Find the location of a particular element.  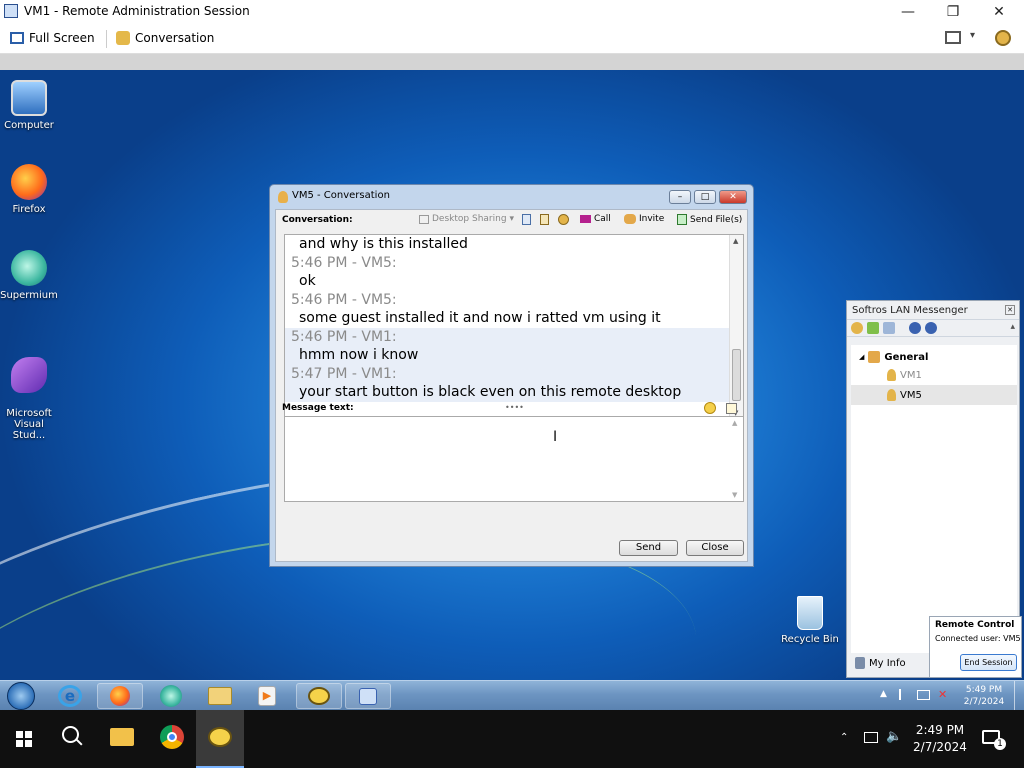

desktop-icon-computer: Computer is located at coordinates (30, 105).